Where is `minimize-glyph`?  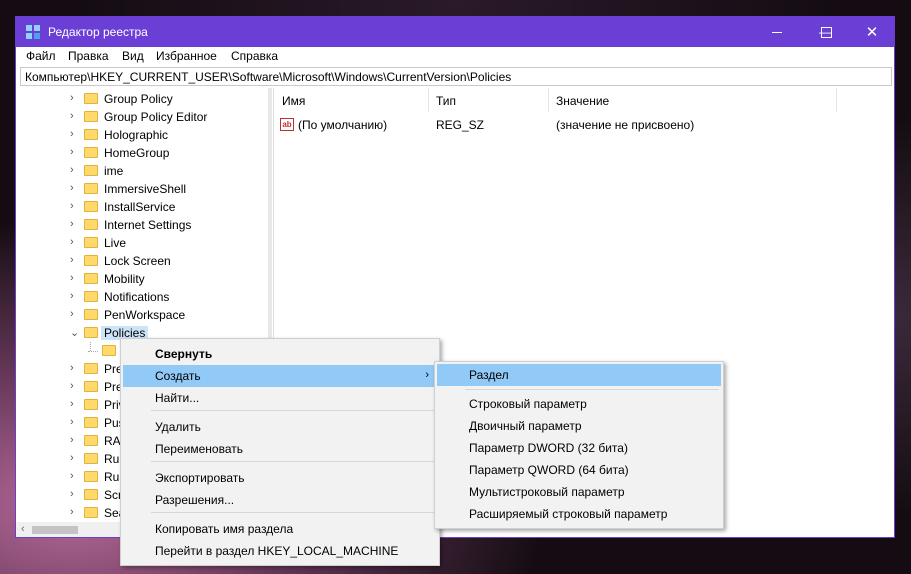 minimize-glyph is located at coordinates (777, 32).